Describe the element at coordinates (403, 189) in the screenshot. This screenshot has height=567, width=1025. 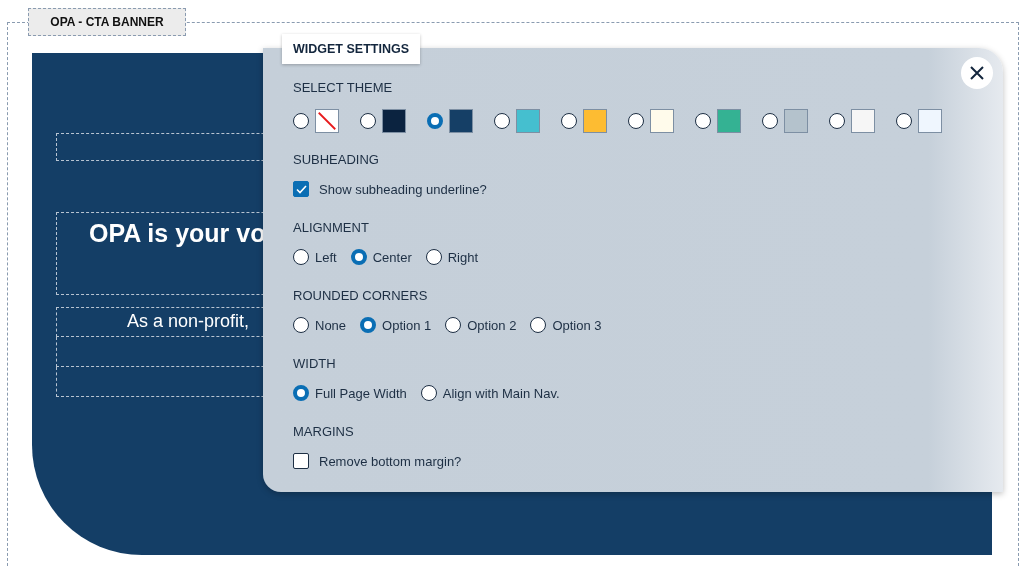
I see `checkbox-label: Show subheading underline?` at that location.